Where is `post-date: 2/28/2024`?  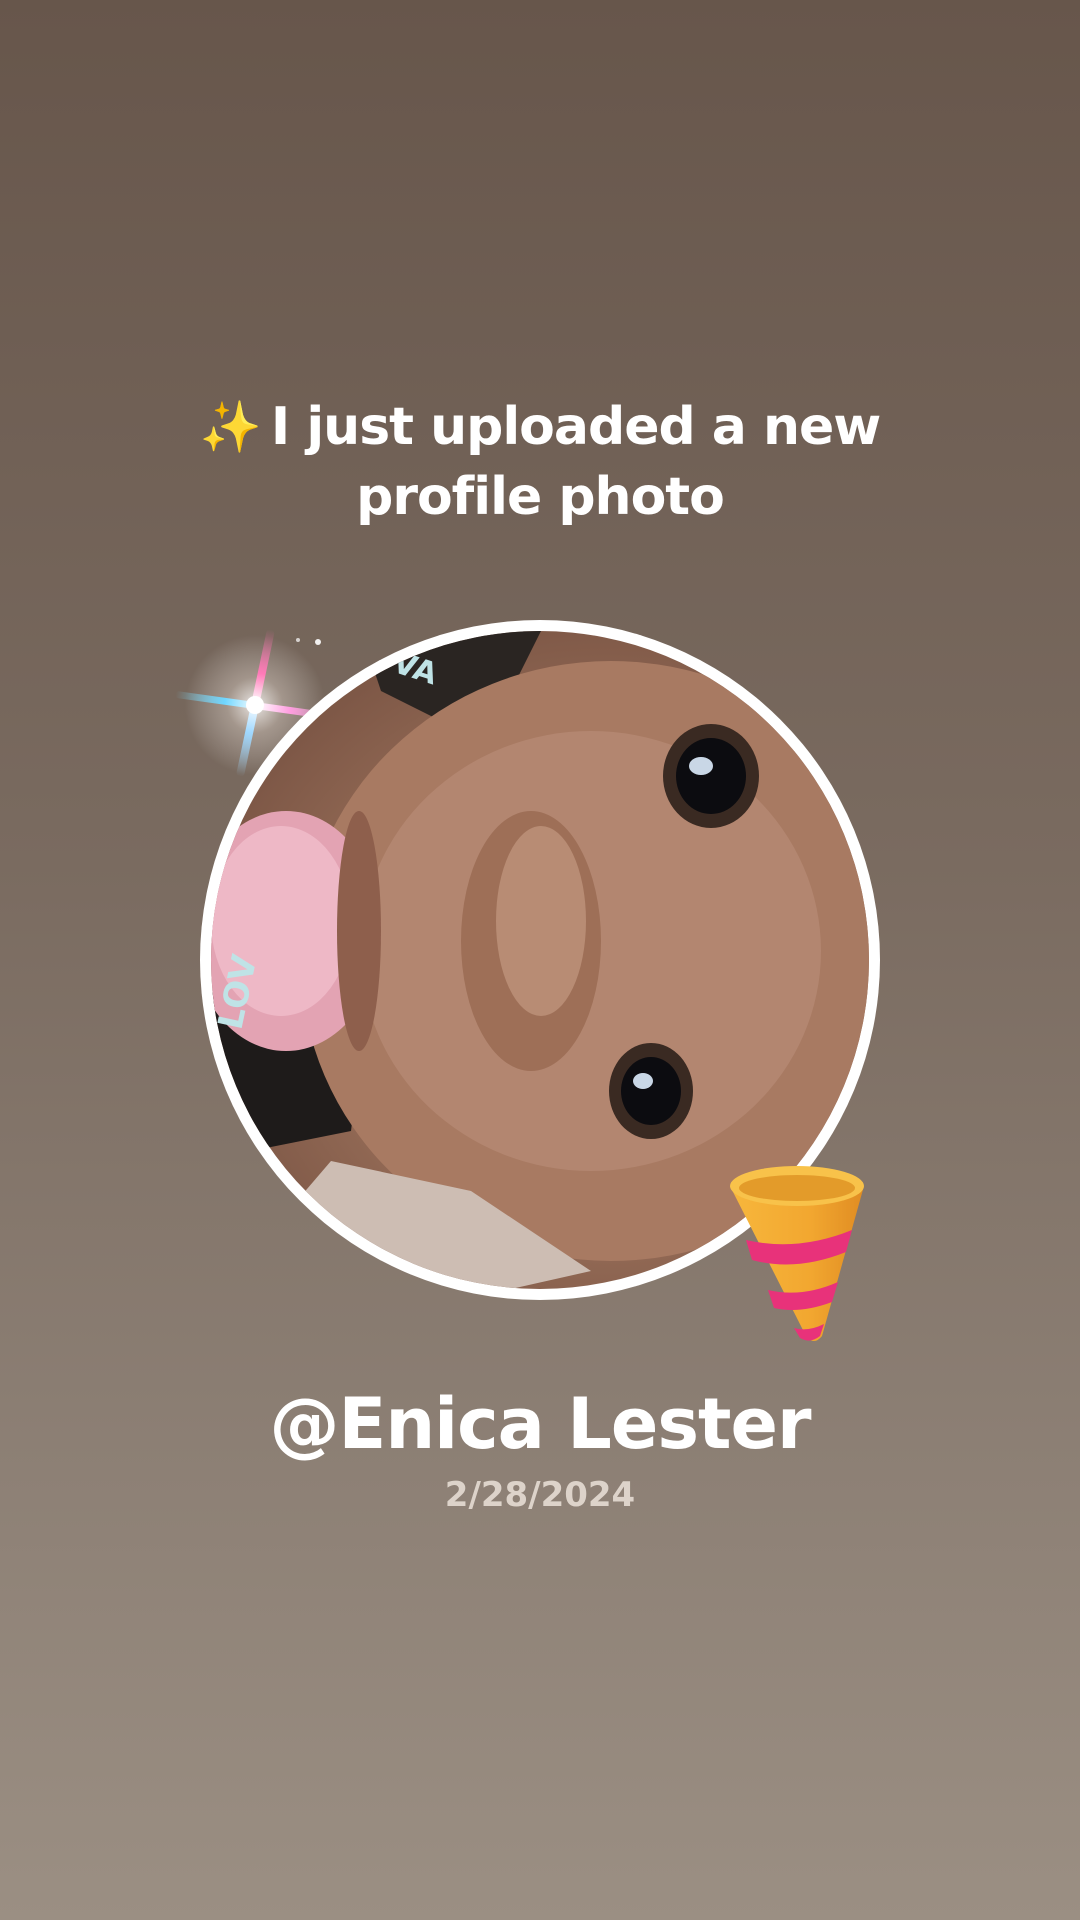 post-date: 2/28/2024 is located at coordinates (540, 1495).